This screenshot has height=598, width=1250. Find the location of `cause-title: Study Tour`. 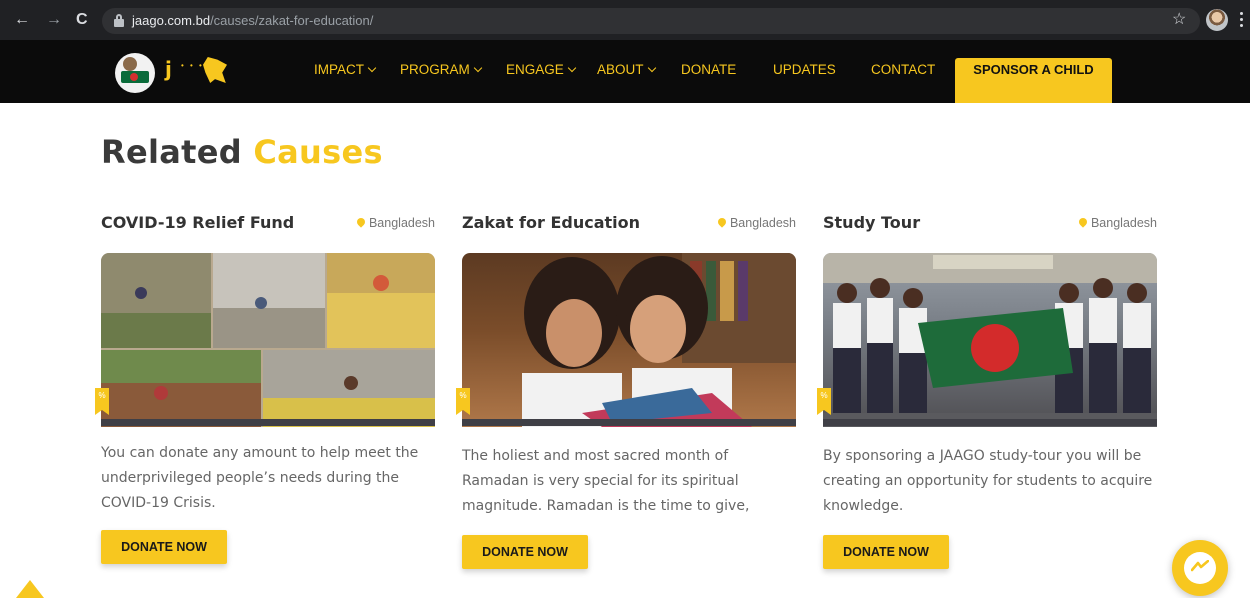

cause-title: Study Tour is located at coordinates (871, 222).